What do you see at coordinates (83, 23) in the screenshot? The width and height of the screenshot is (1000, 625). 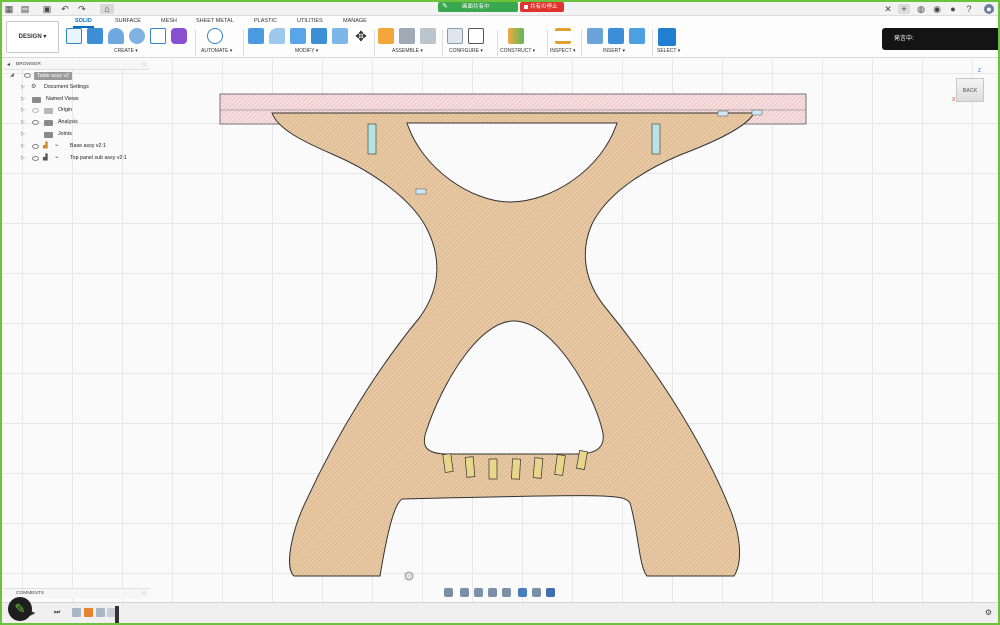 I see `tab-solid: SOLID` at bounding box center [83, 23].